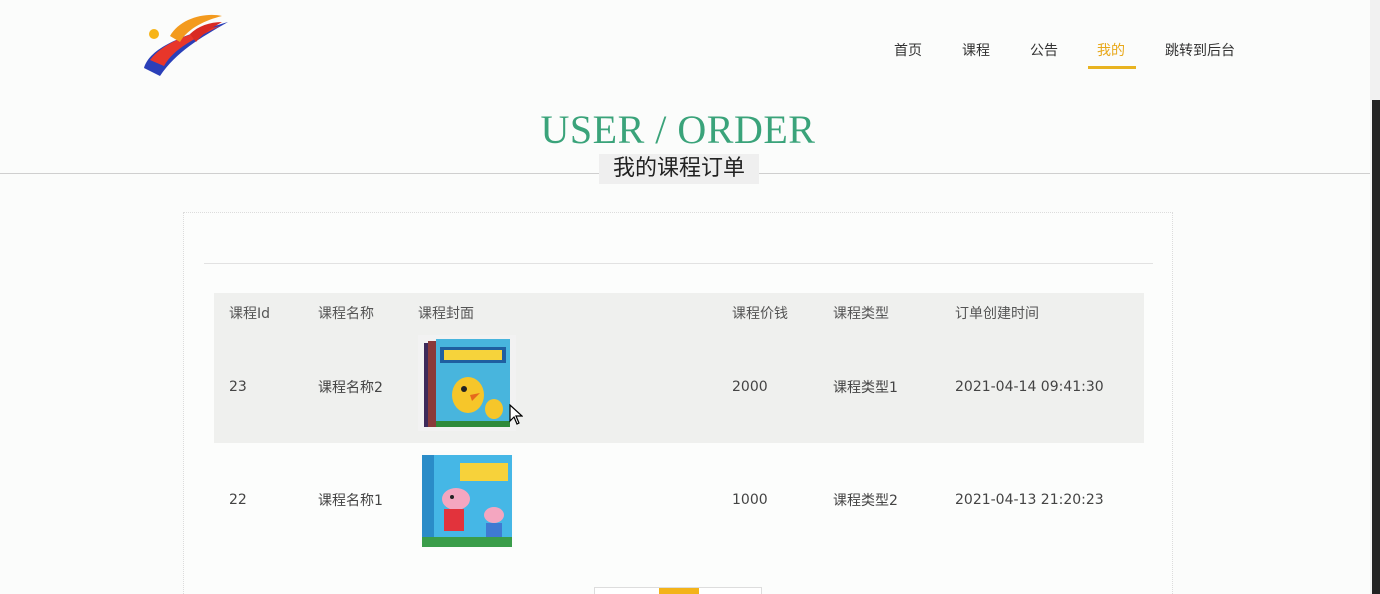 The height and width of the screenshot is (594, 1380). Describe the element at coordinates (678, 129) in the screenshot. I see `page-title-en: USER / ORDER` at that location.